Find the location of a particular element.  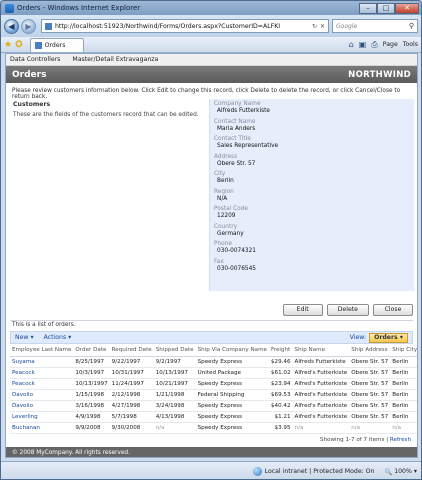

cell-ship-via: Speedy Express is located at coordinates (232, 428).